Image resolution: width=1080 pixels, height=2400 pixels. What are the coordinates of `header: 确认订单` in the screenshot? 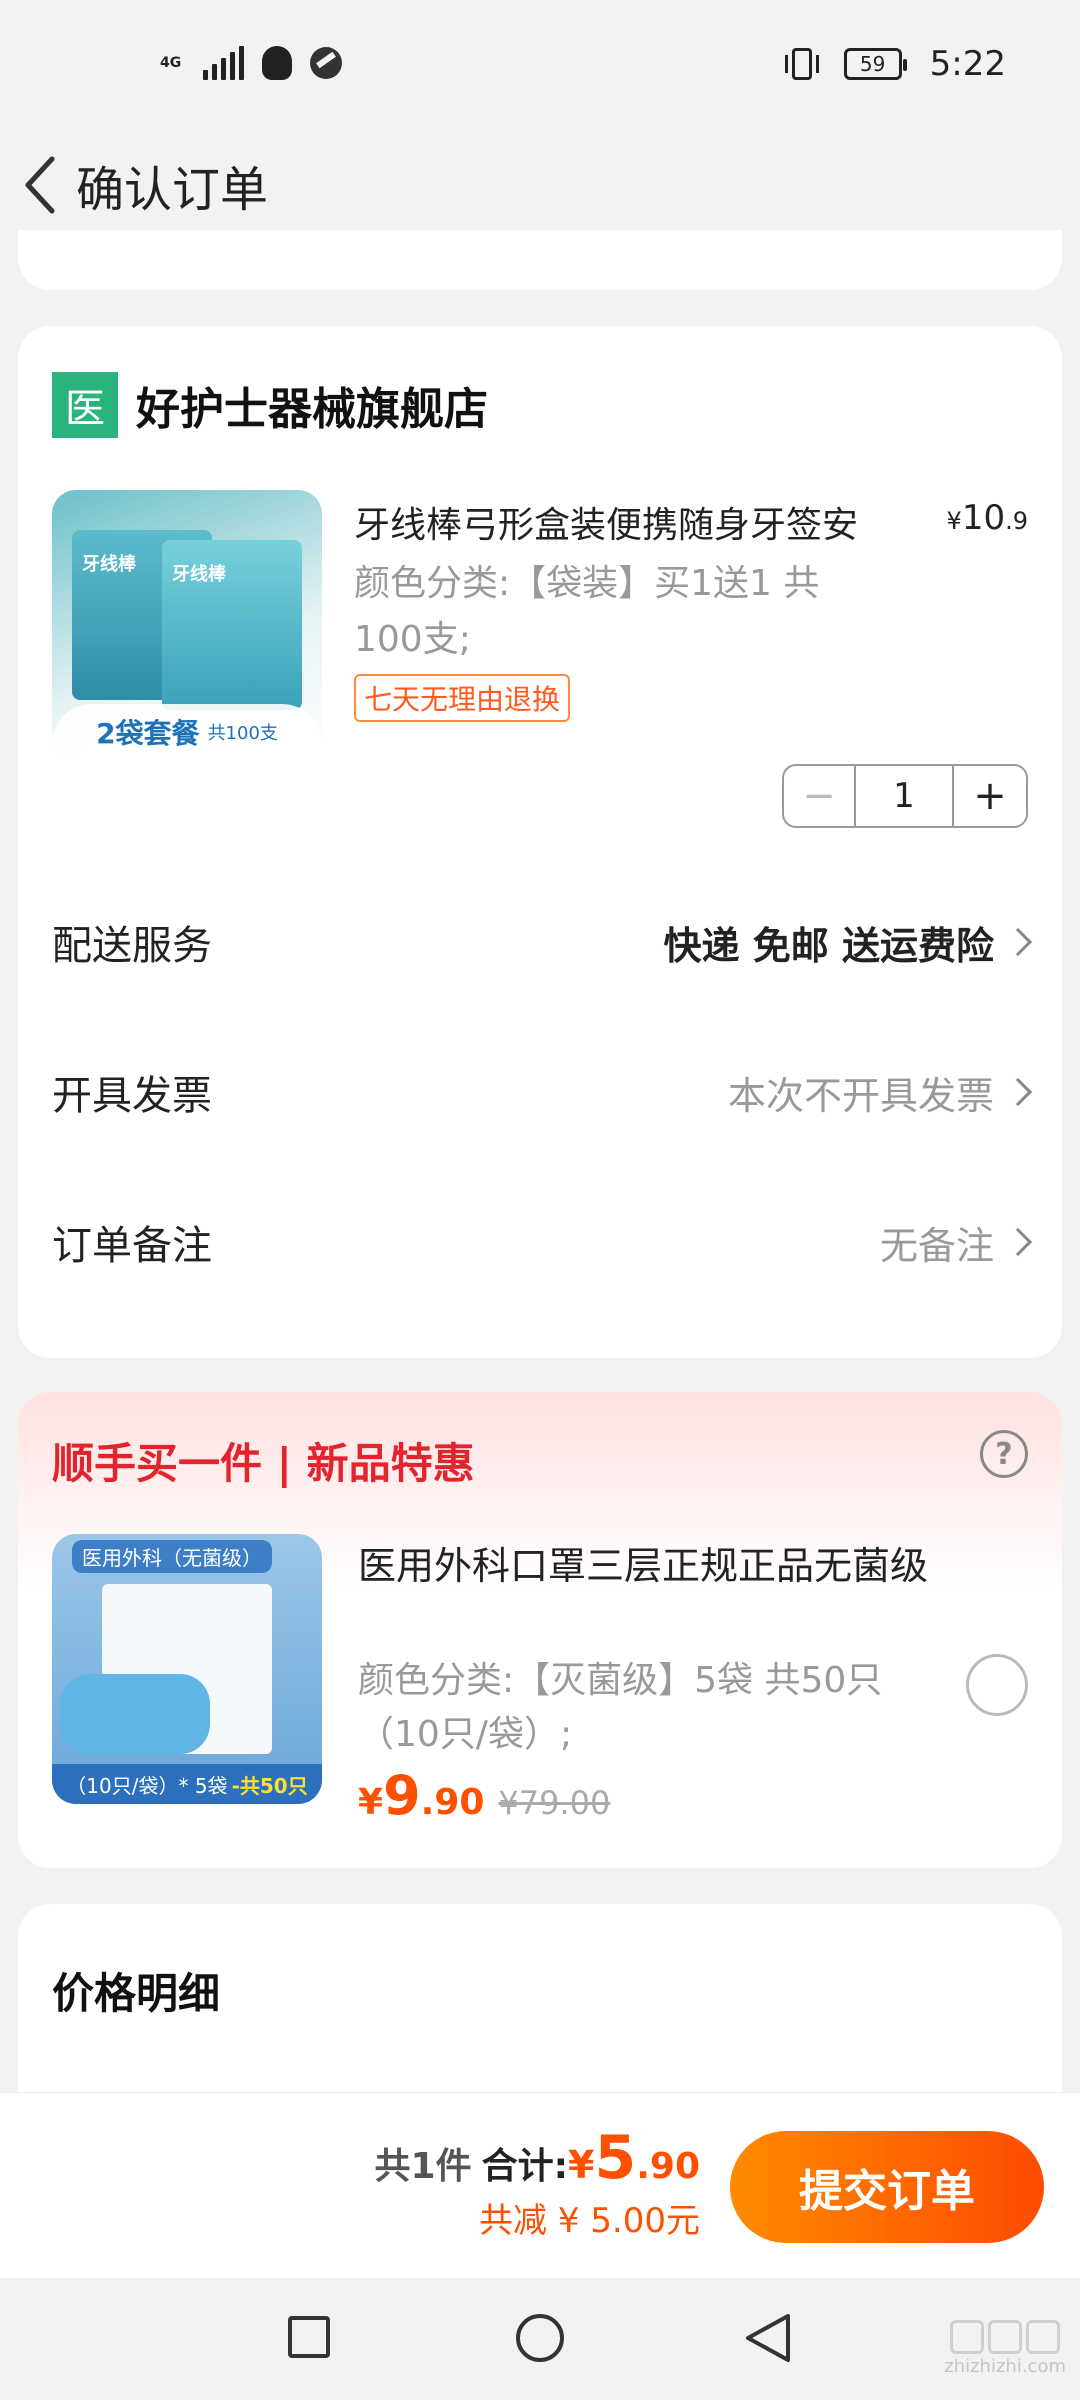 It's located at (540, 185).